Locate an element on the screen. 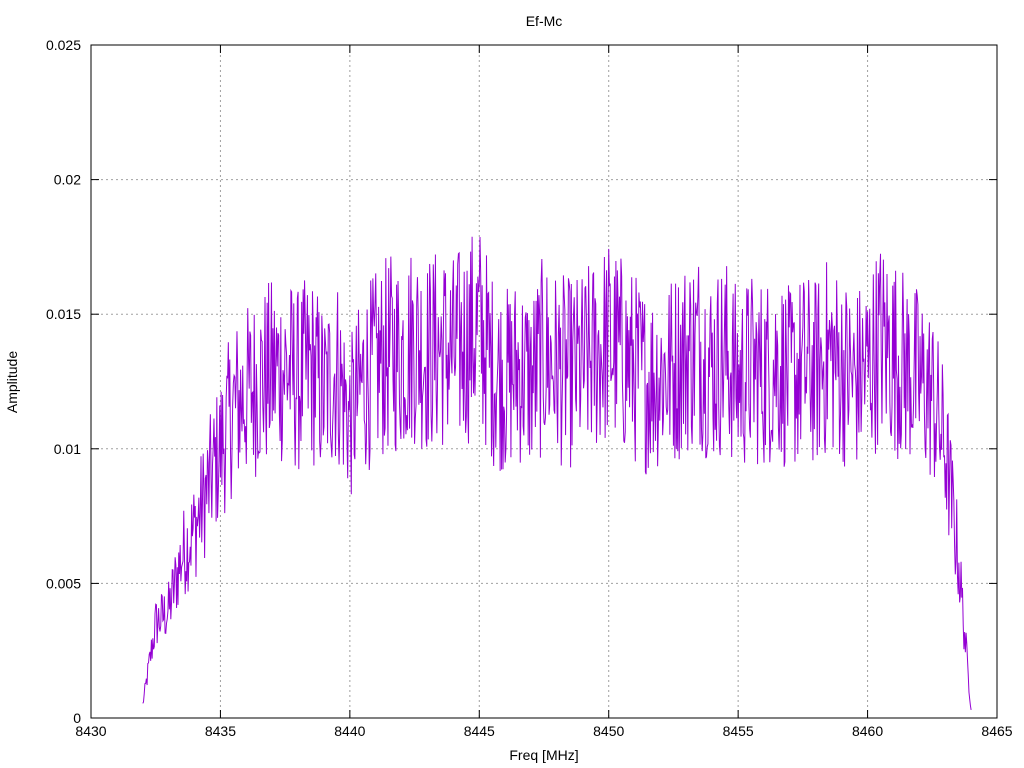 The width and height of the screenshot is (1024, 768). y-tick-label: 0.025 is located at coordinates (63, 45).